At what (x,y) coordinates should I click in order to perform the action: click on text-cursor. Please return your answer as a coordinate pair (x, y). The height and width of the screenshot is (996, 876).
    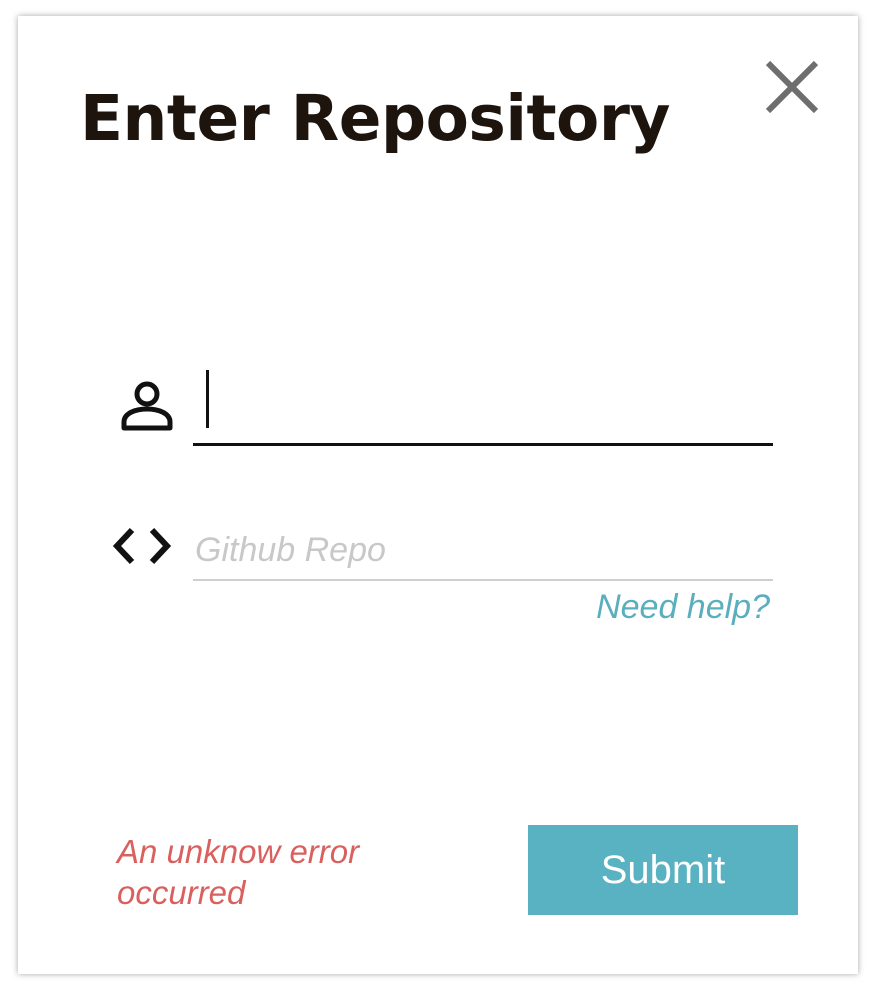
    Looking at the image, I should click on (207, 399).